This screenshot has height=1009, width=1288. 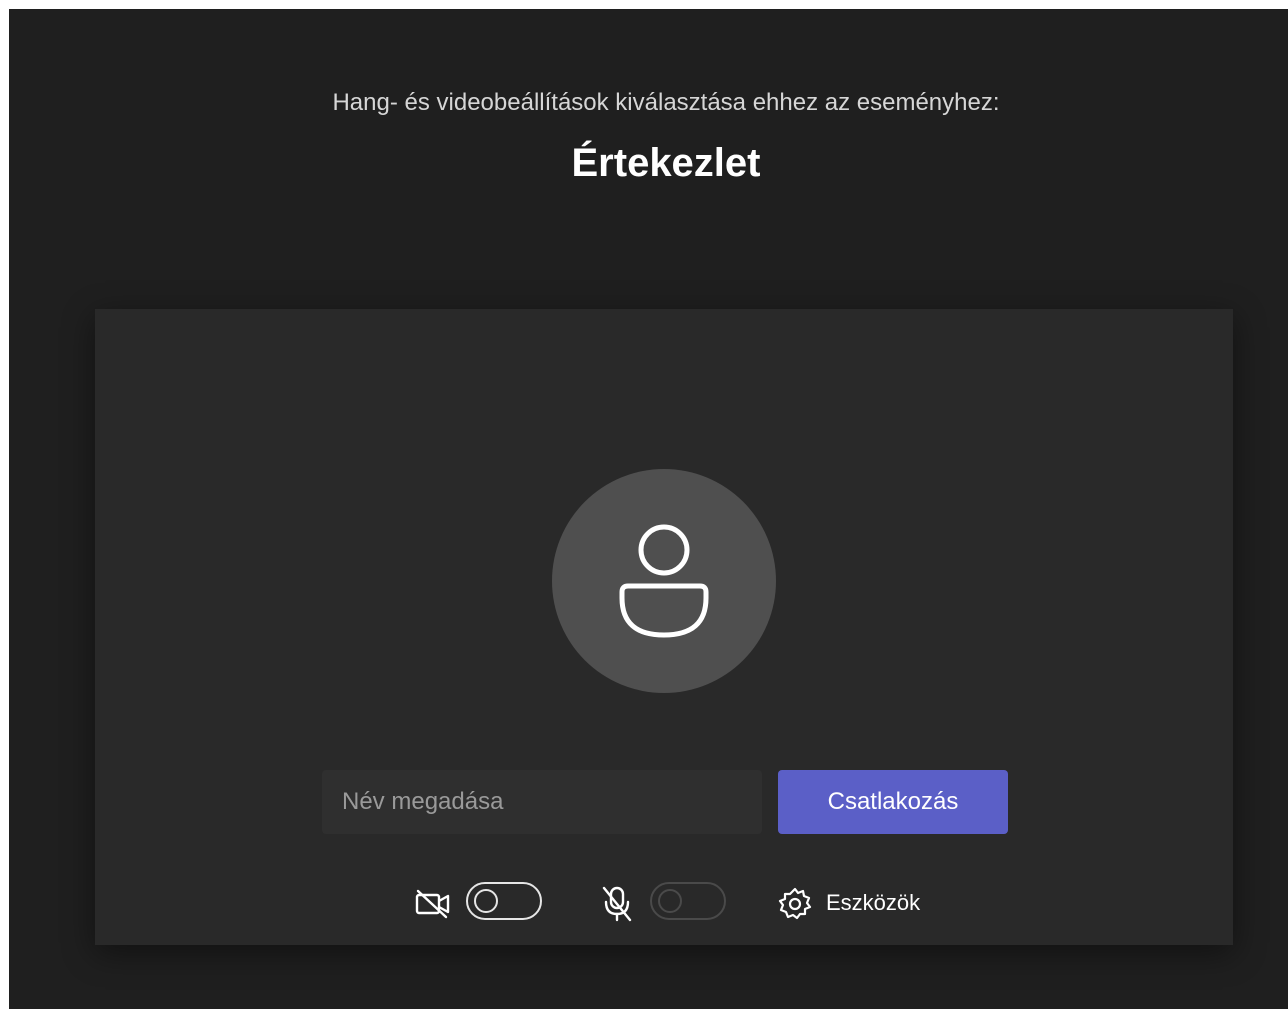 I want to click on meeting-title: Értekezlet, so click(x=666, y=163).